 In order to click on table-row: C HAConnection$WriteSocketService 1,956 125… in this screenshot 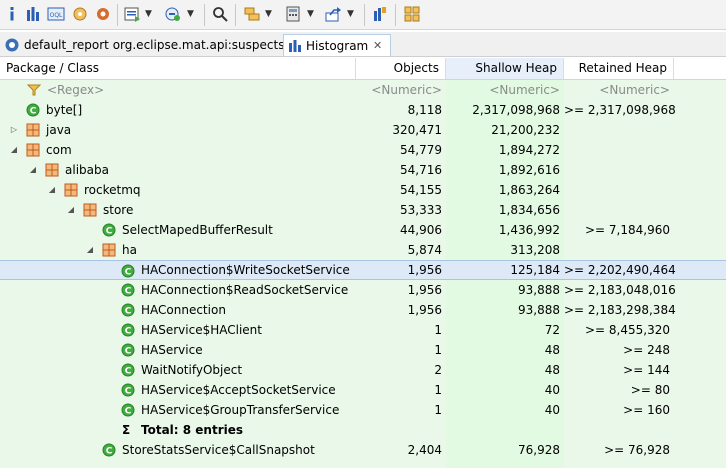, I will do `click(363, 270)`.